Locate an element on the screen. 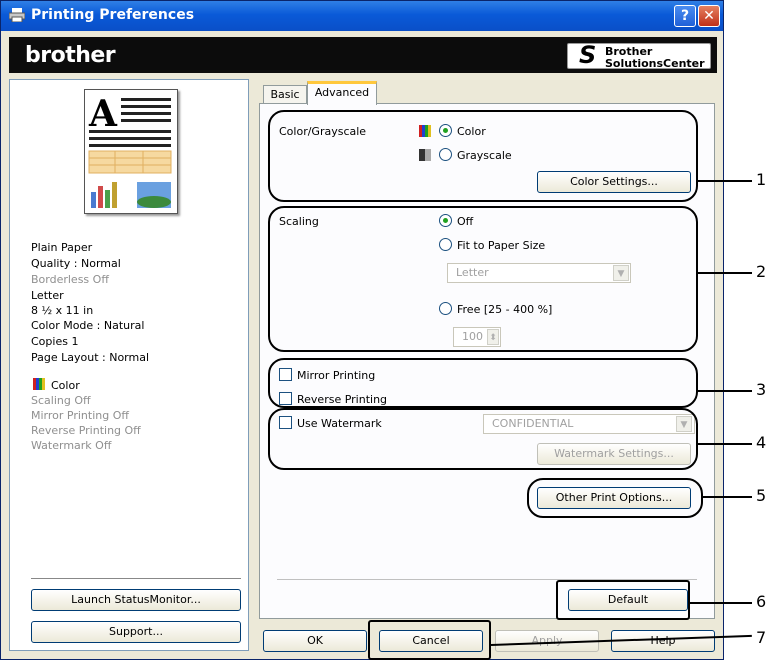 The image size is (771, 660). preview-graphic: A is located at coordinates (130, 150).